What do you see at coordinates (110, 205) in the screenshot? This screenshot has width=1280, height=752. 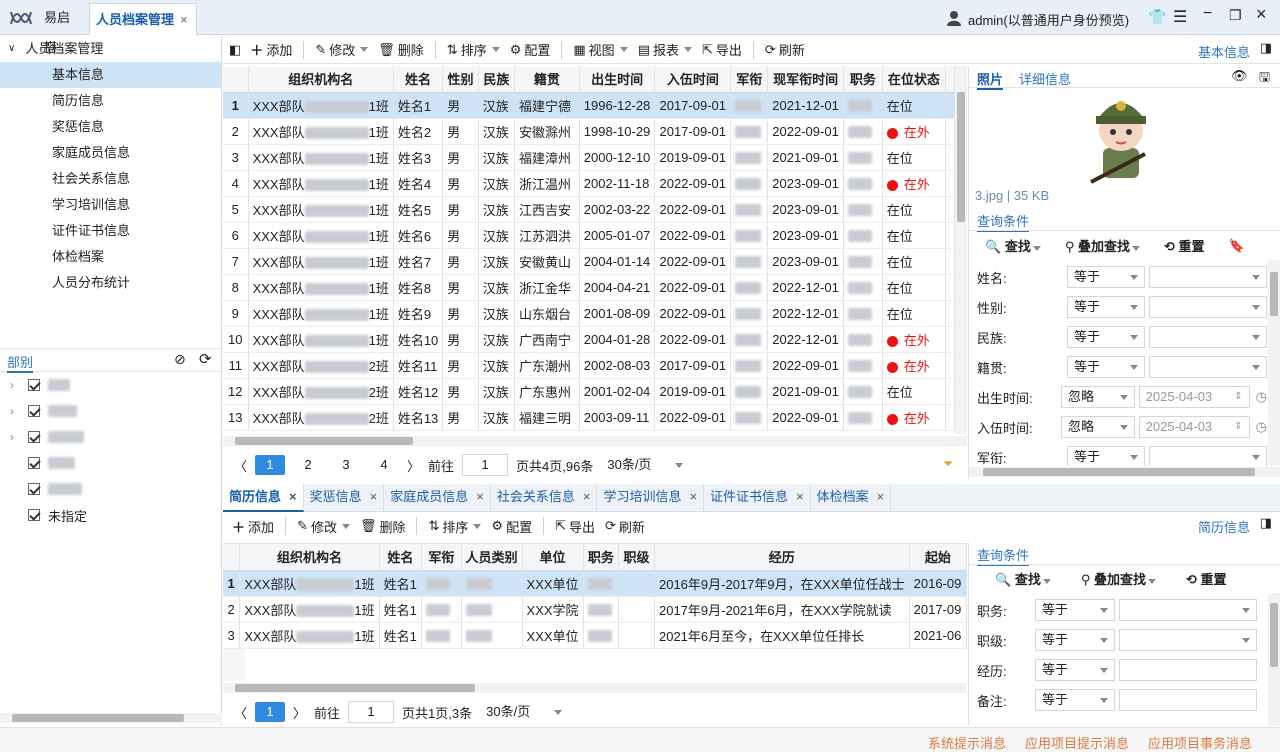 I see `tree-item: 学习培训信息` at bounding box center [110, 205].